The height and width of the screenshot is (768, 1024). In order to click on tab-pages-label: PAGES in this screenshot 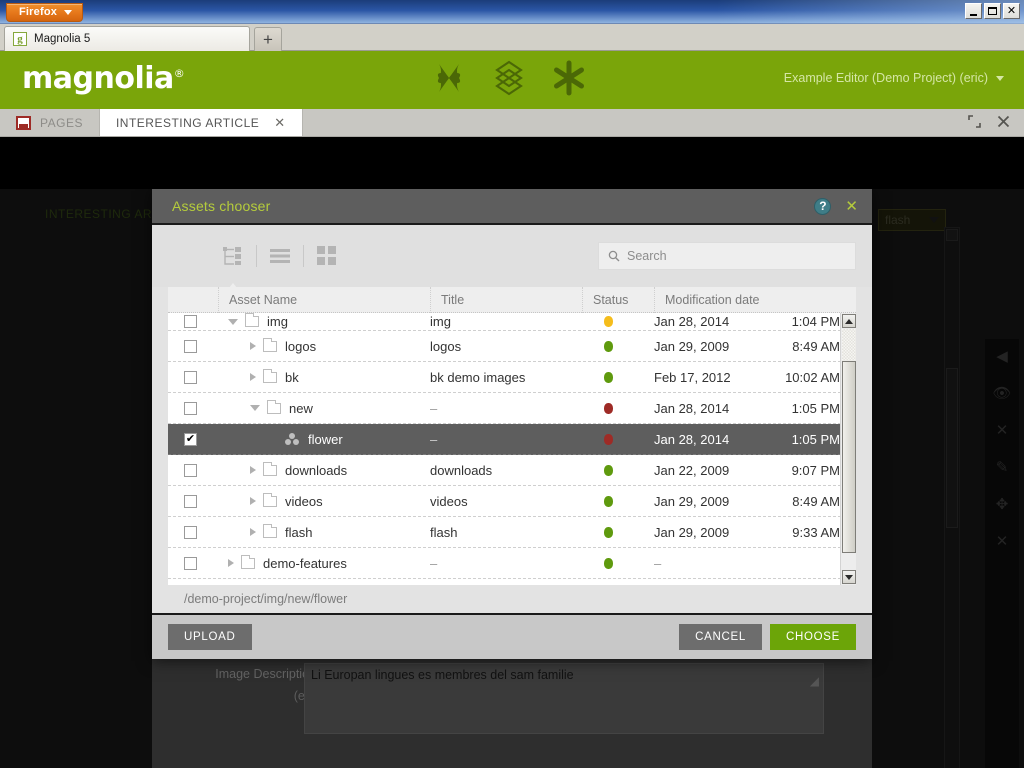, I will do `click(61, 122)`.